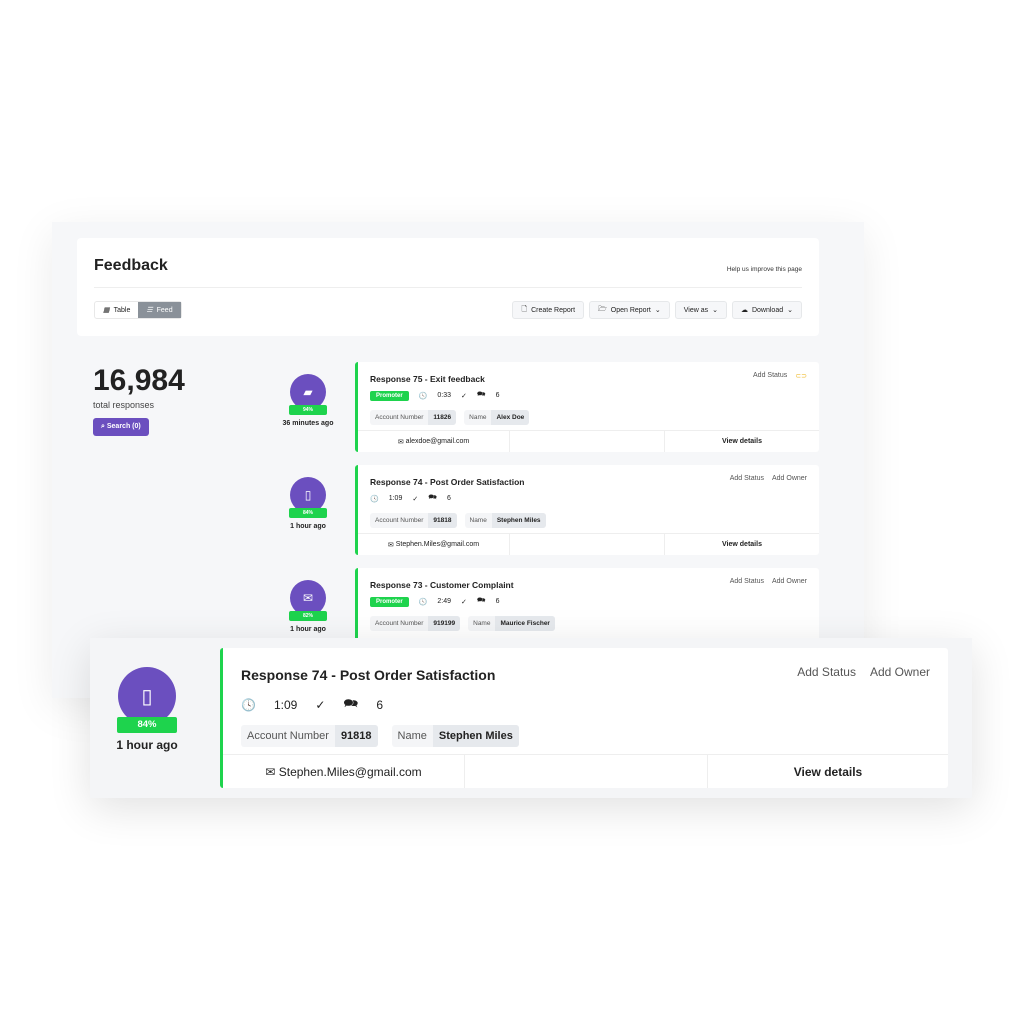 The image size is (1024, 1024). Describe the element at coordinates (700, 310) in the screenshot. I see `view-as-button: View as ⌄` at that location.